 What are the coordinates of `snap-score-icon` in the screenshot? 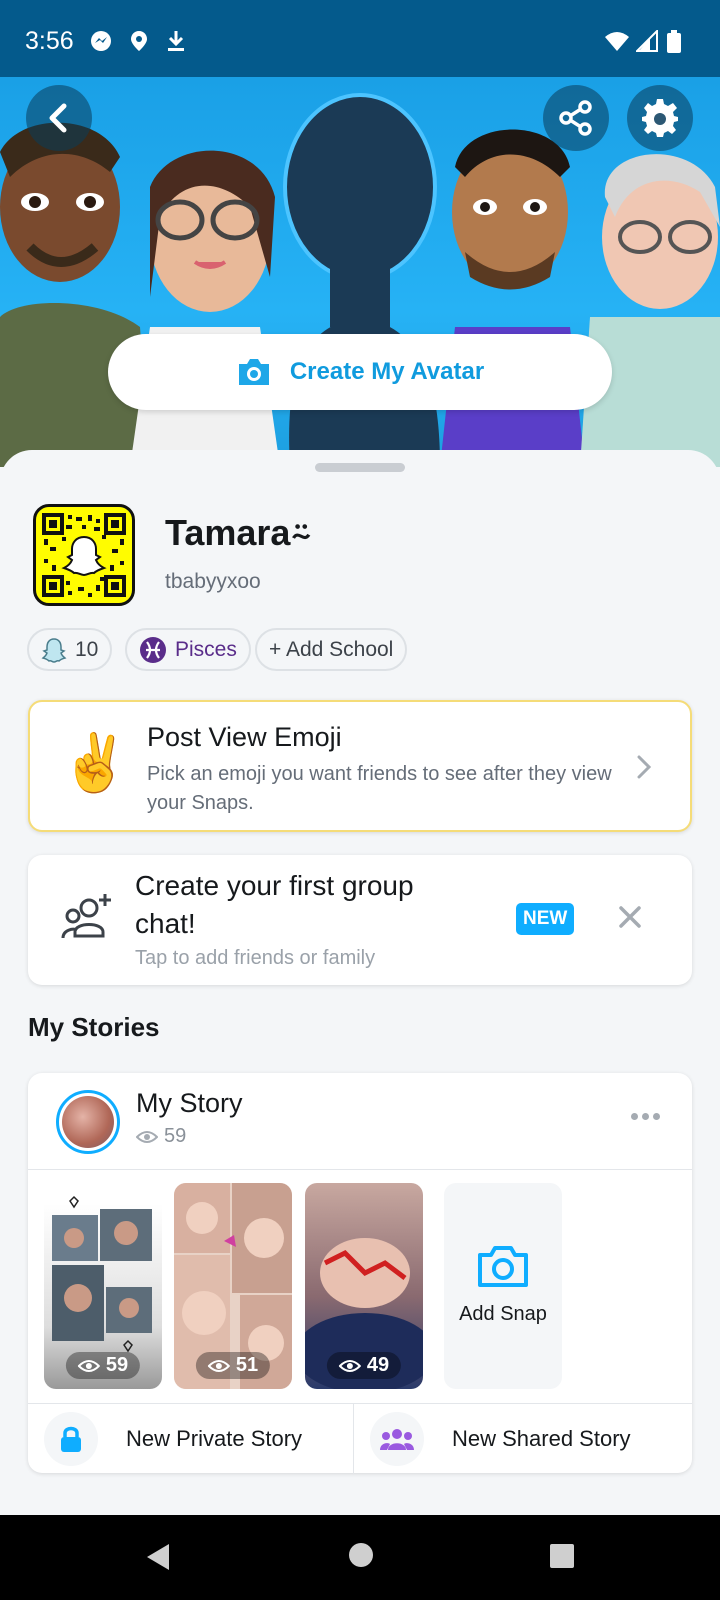 It's located at (54, 650).